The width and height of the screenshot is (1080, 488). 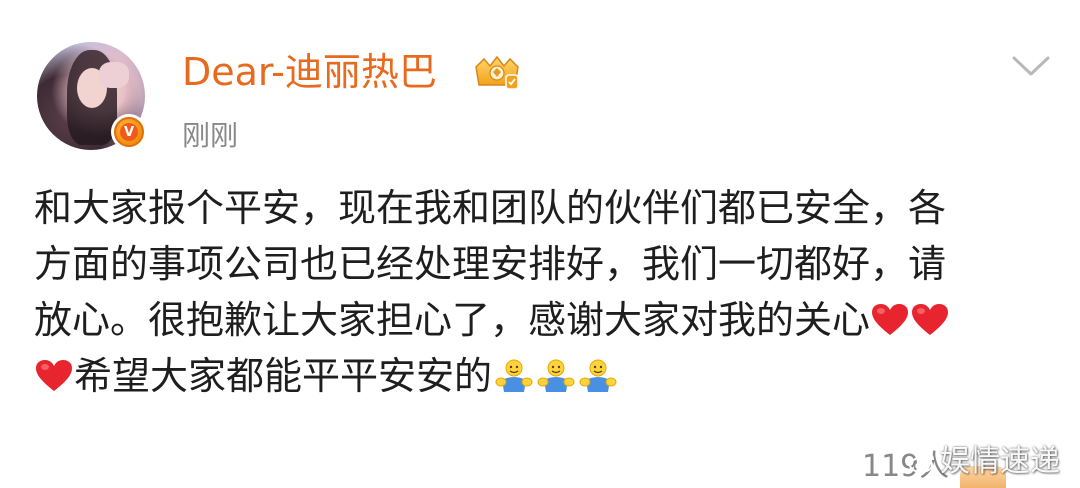 What do you see at coordinates (129, 132) in the screenshot?
I see `verified-badge-icon: V` at bounding box center [129, 132].